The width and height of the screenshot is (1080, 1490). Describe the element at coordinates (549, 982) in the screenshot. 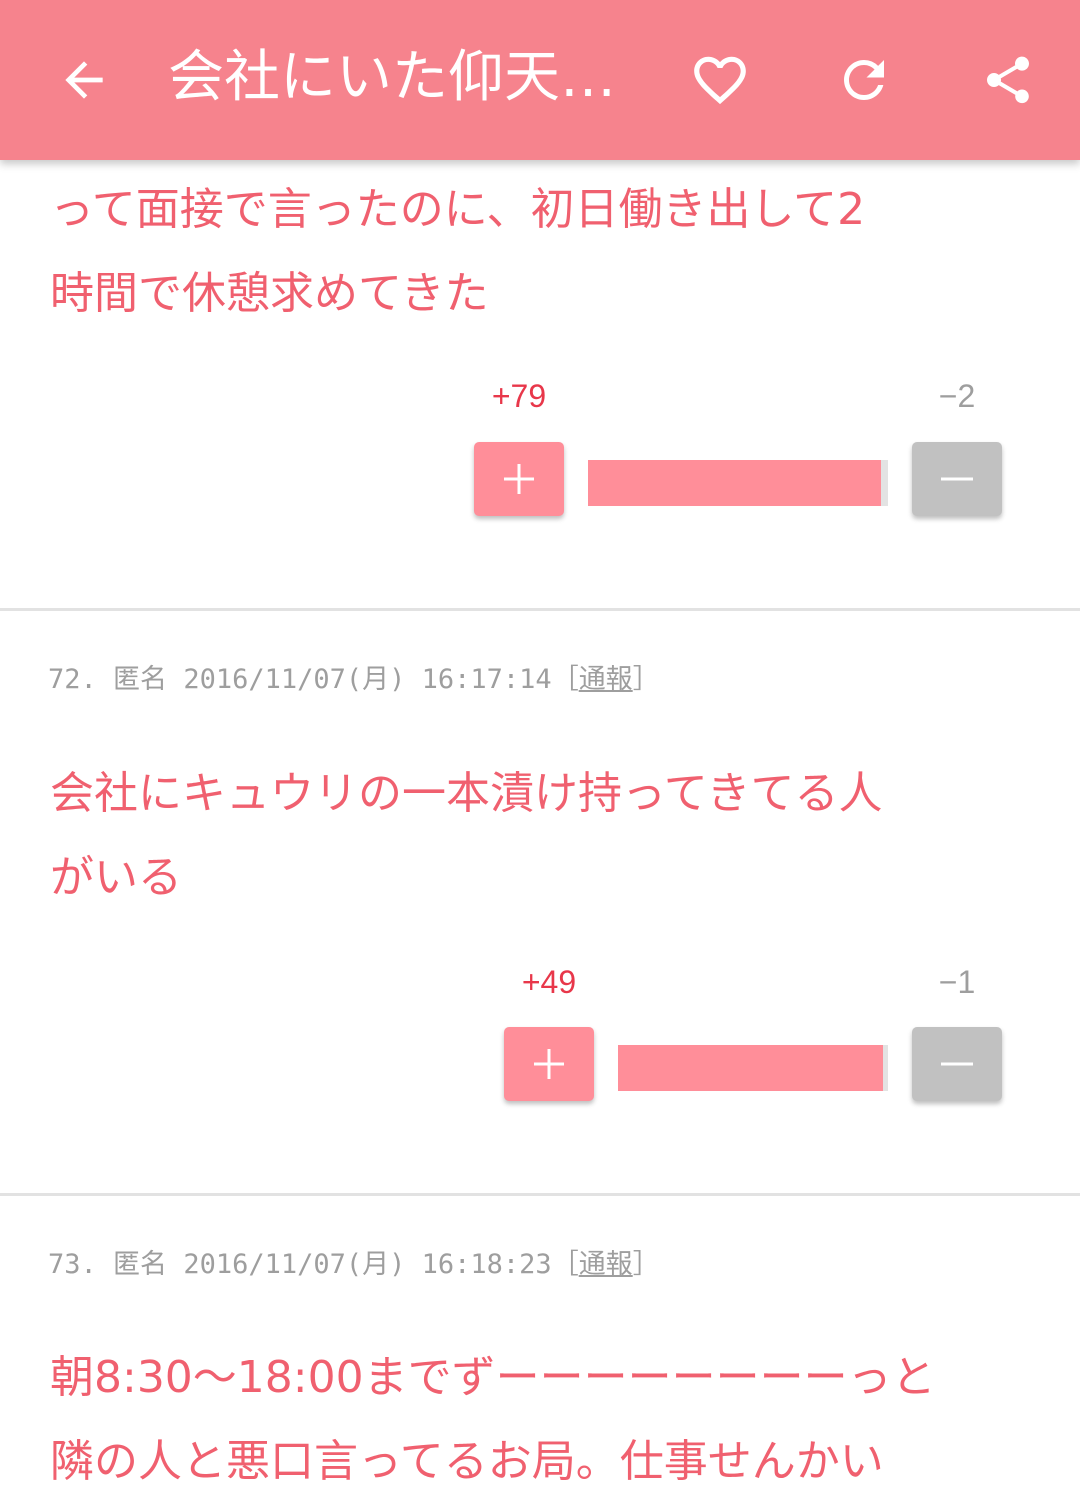

I see `plus-count: +49` at that location.